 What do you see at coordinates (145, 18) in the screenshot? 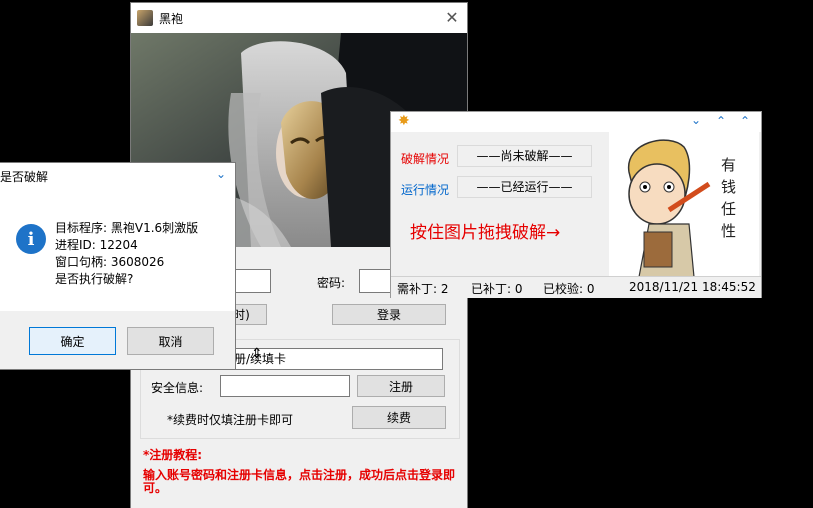
I see `app-icon` at bounding box center [145, 18].